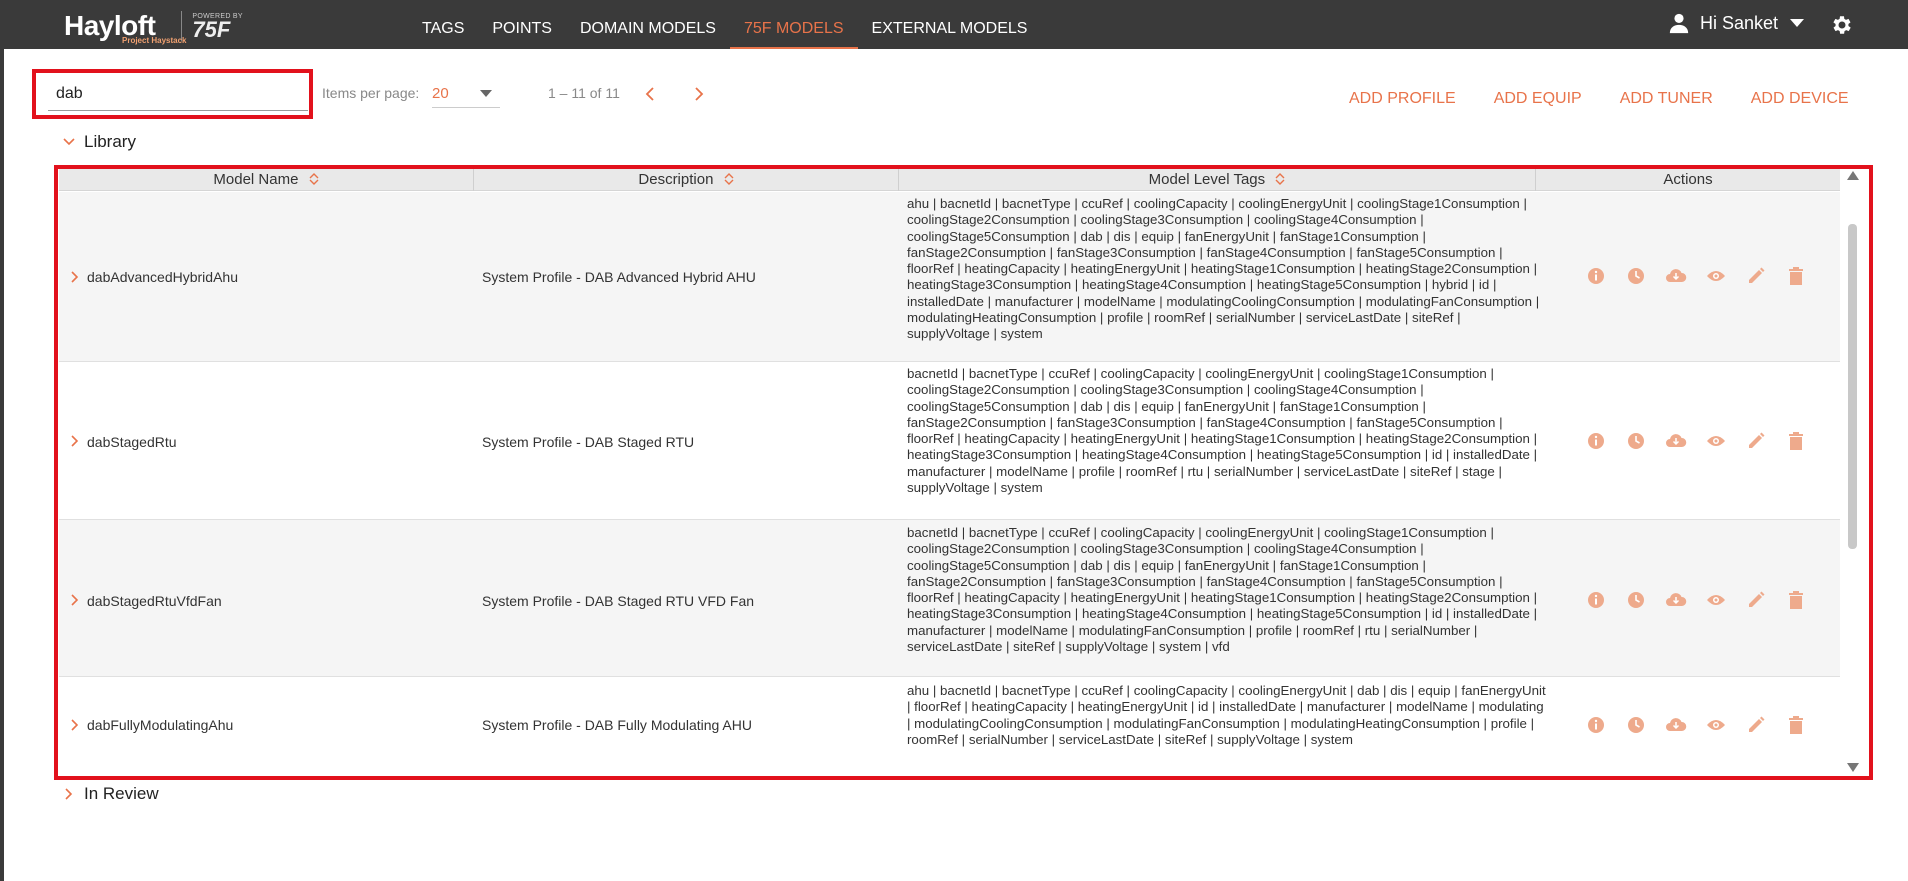 The width and height of the screenshot is (1908, 881). I want to click on items-per-page-label: Items per page:, so click(371, 93).